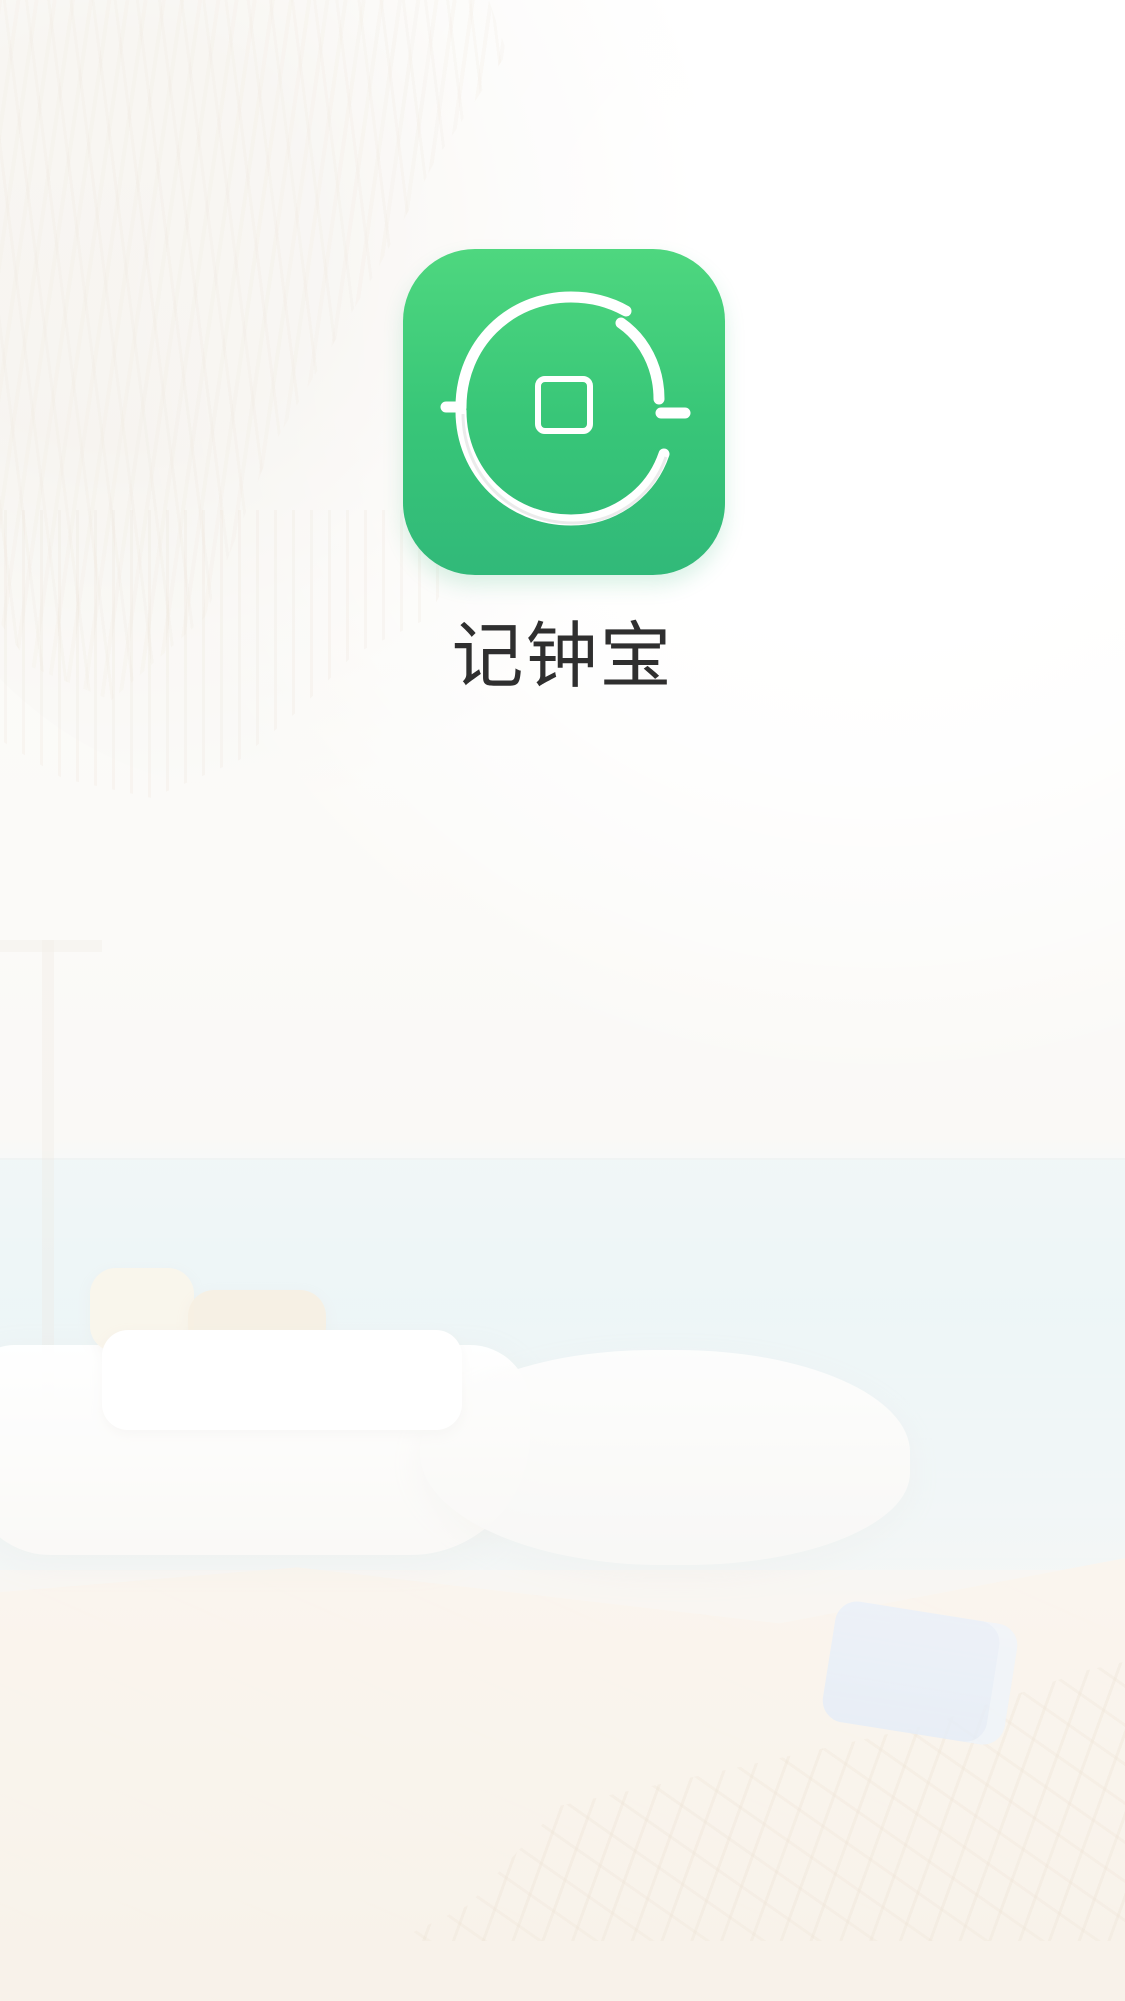  I want to click on record-clock-icon, so click(564, 412).